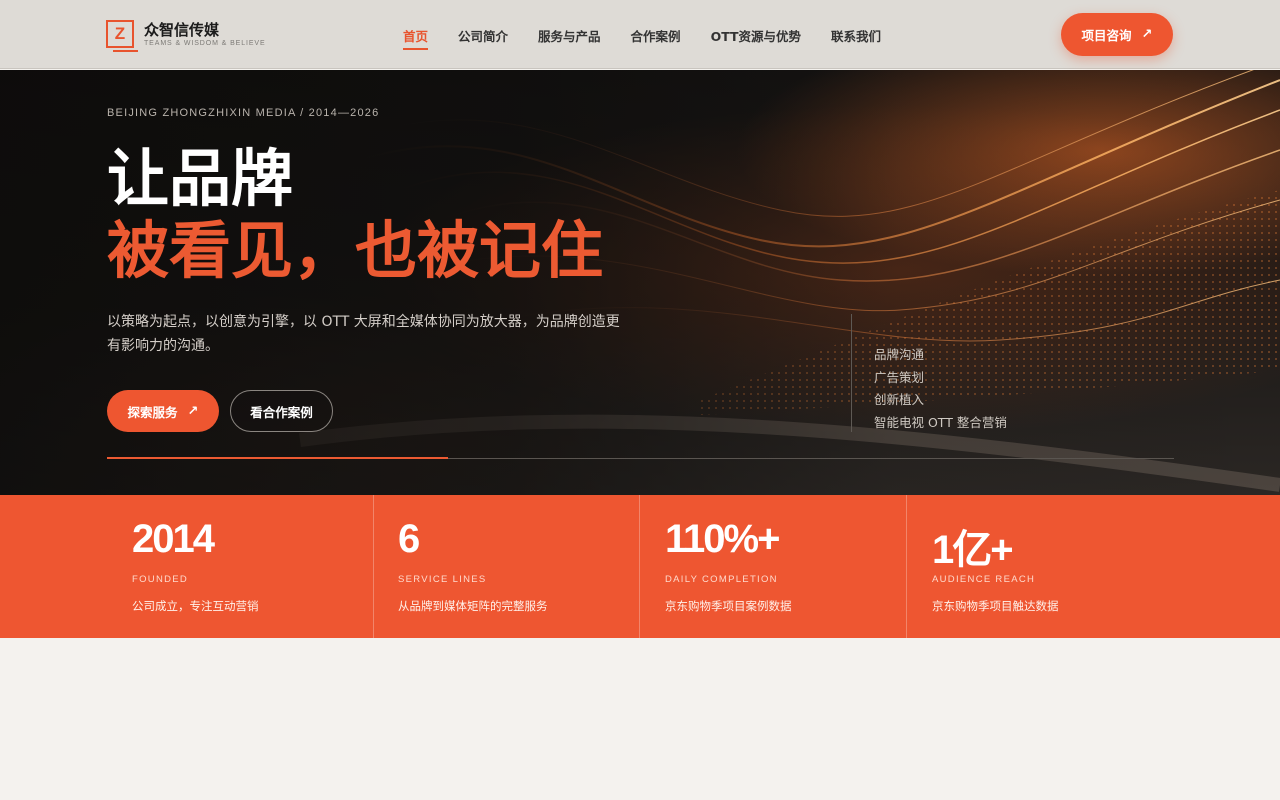 This screenshot has width=1280, height=800. I want to click on stat-value: 1亿+, so click(973, 550).